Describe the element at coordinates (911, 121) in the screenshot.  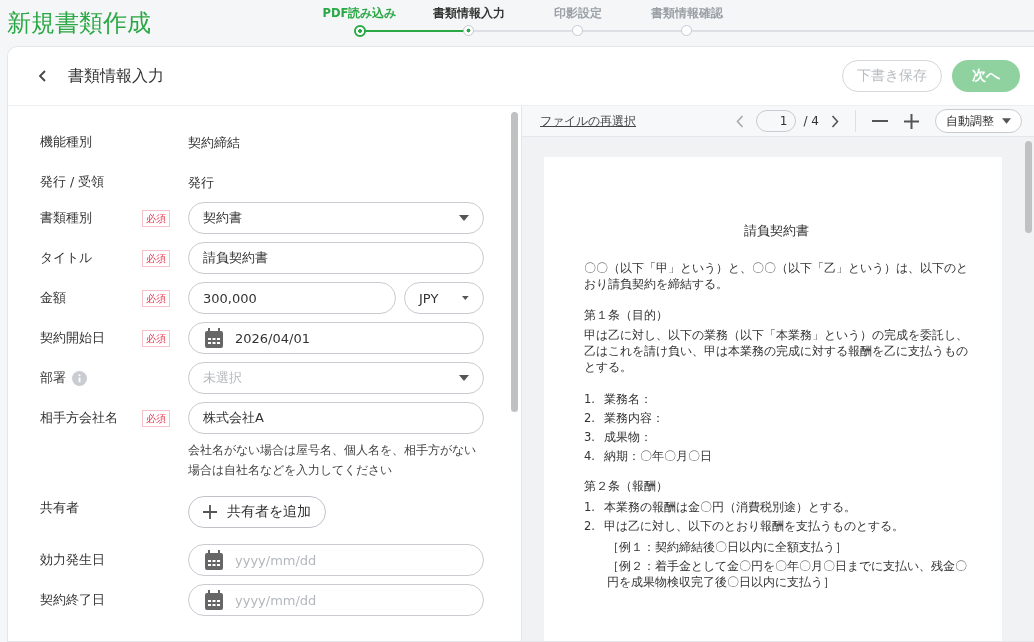
I see `zoom-in-icon` at that location.